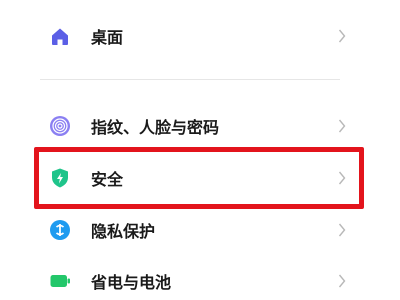 The width and height of the screenshot is (400, 300). Describe the element at coordinates (60, 281) in the screenshot. I see `battery-icon` at that location.